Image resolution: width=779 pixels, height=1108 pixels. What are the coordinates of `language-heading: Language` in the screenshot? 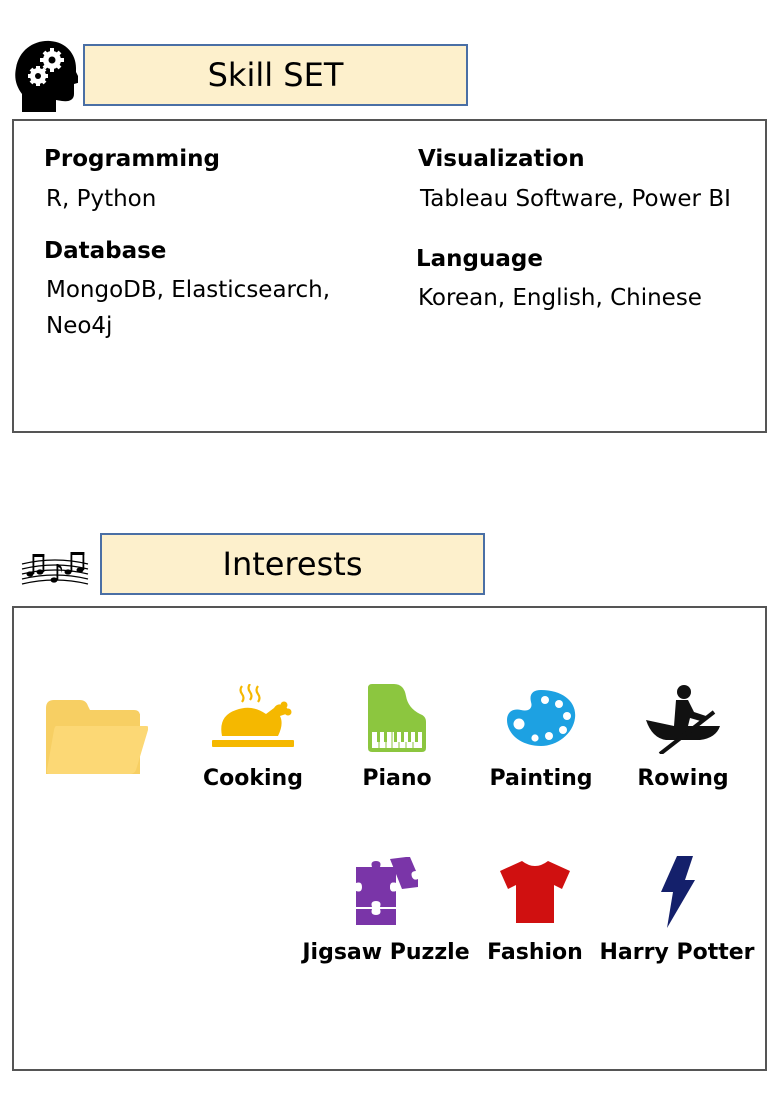 It's located at (479, 259).